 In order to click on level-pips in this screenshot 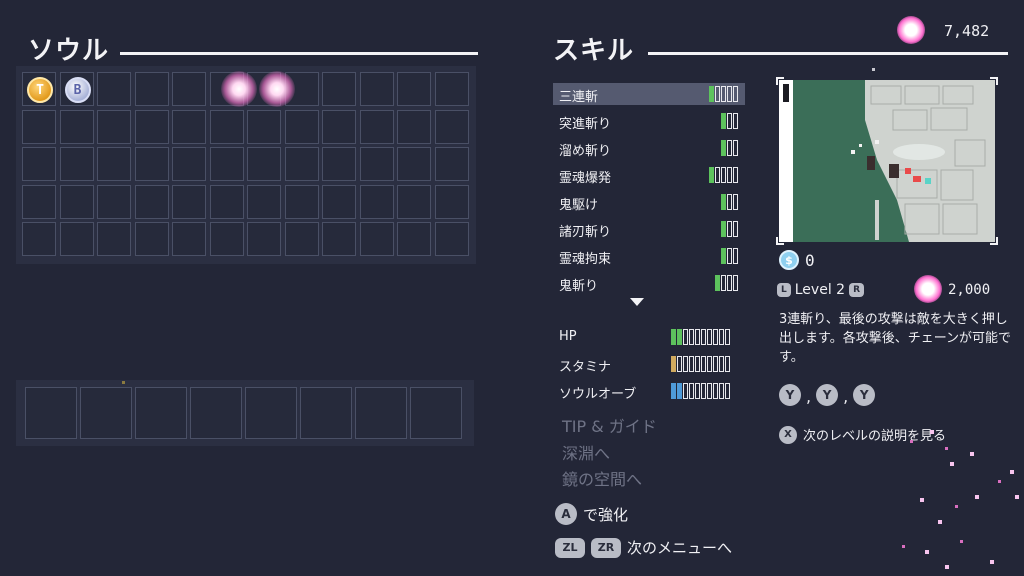, I will do `click(723, 175)`.